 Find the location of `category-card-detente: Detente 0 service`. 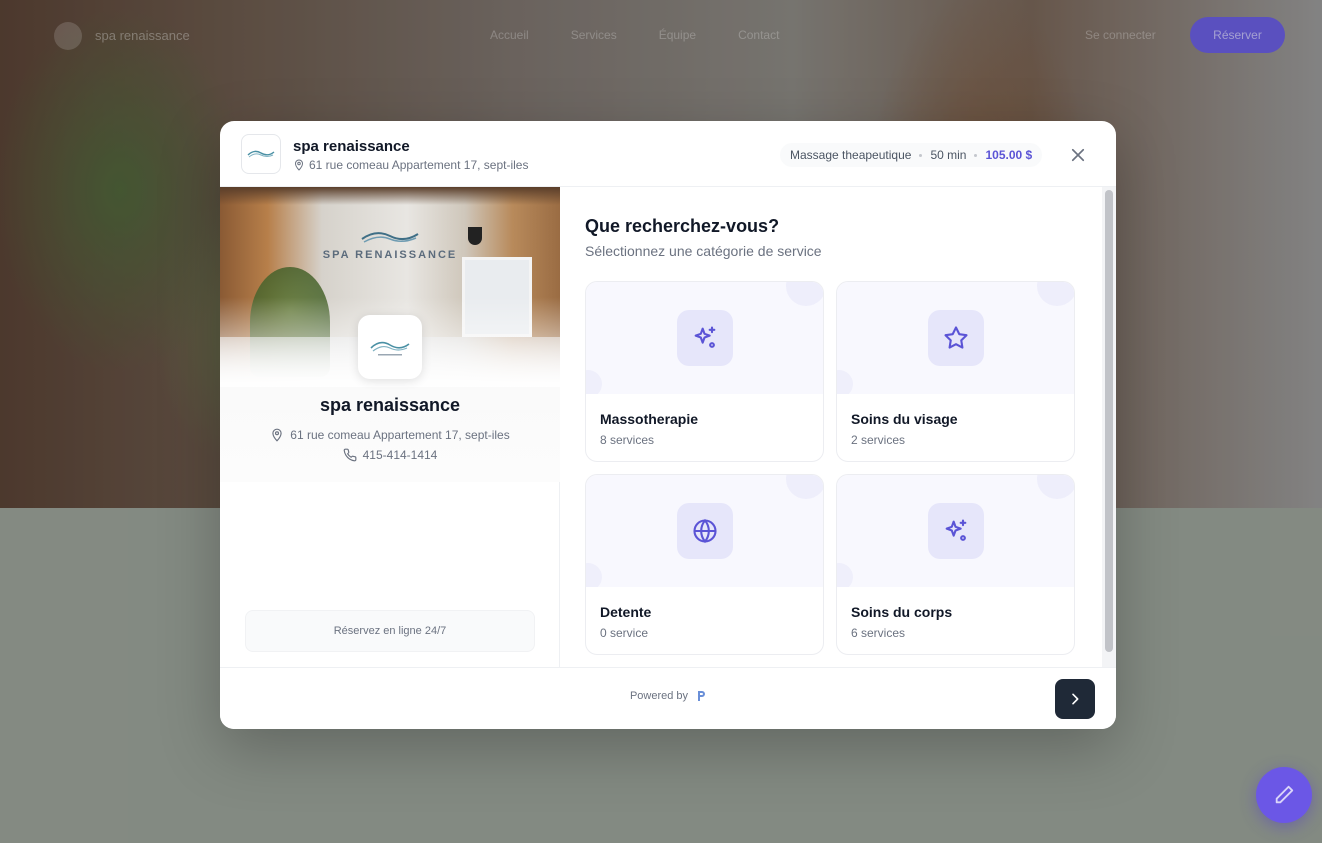

category-card-detente: Detente 0 service is located at coordinates (704, 564).